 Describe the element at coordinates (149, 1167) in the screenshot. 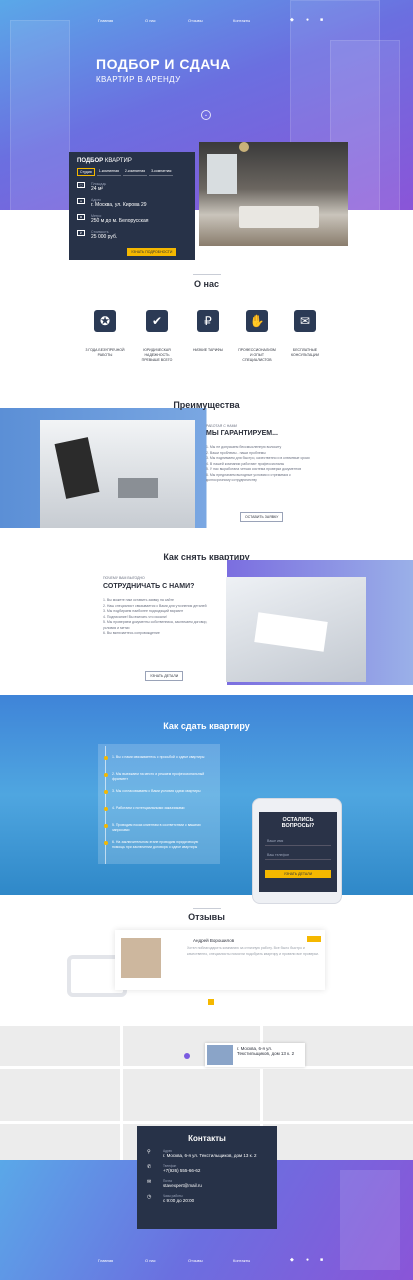

I see `phone-icon: ✆` at that location.